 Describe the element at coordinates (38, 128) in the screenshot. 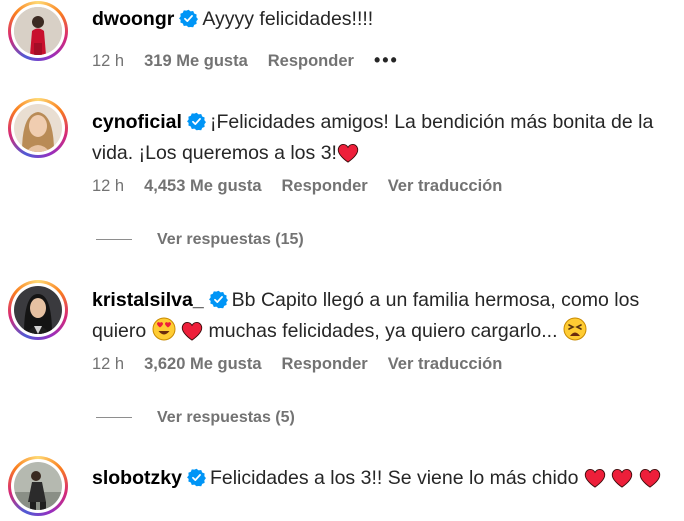

I see `avatar-cynoficial` at that location.